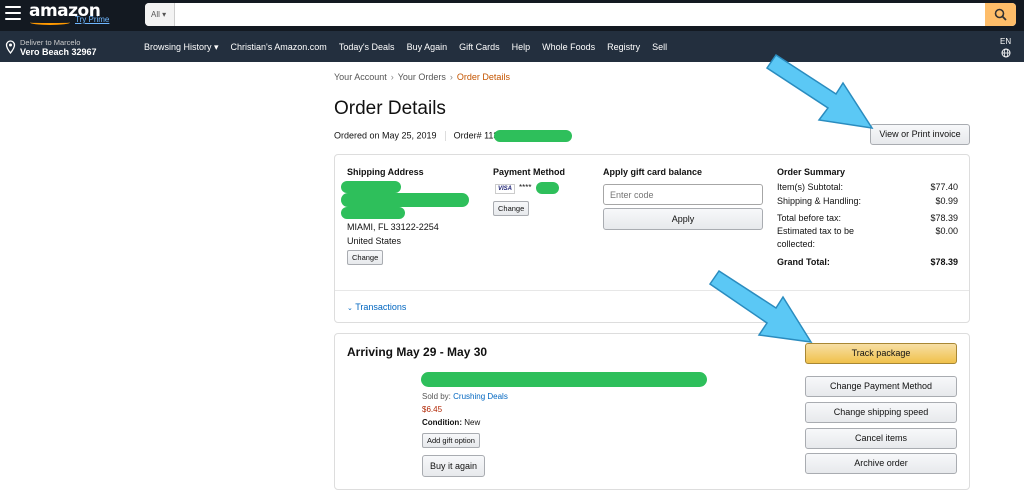  Describe the element at coordinates (451, 440) in the screenshot. I see `add-gift-option-button: Add gift option` at that location.